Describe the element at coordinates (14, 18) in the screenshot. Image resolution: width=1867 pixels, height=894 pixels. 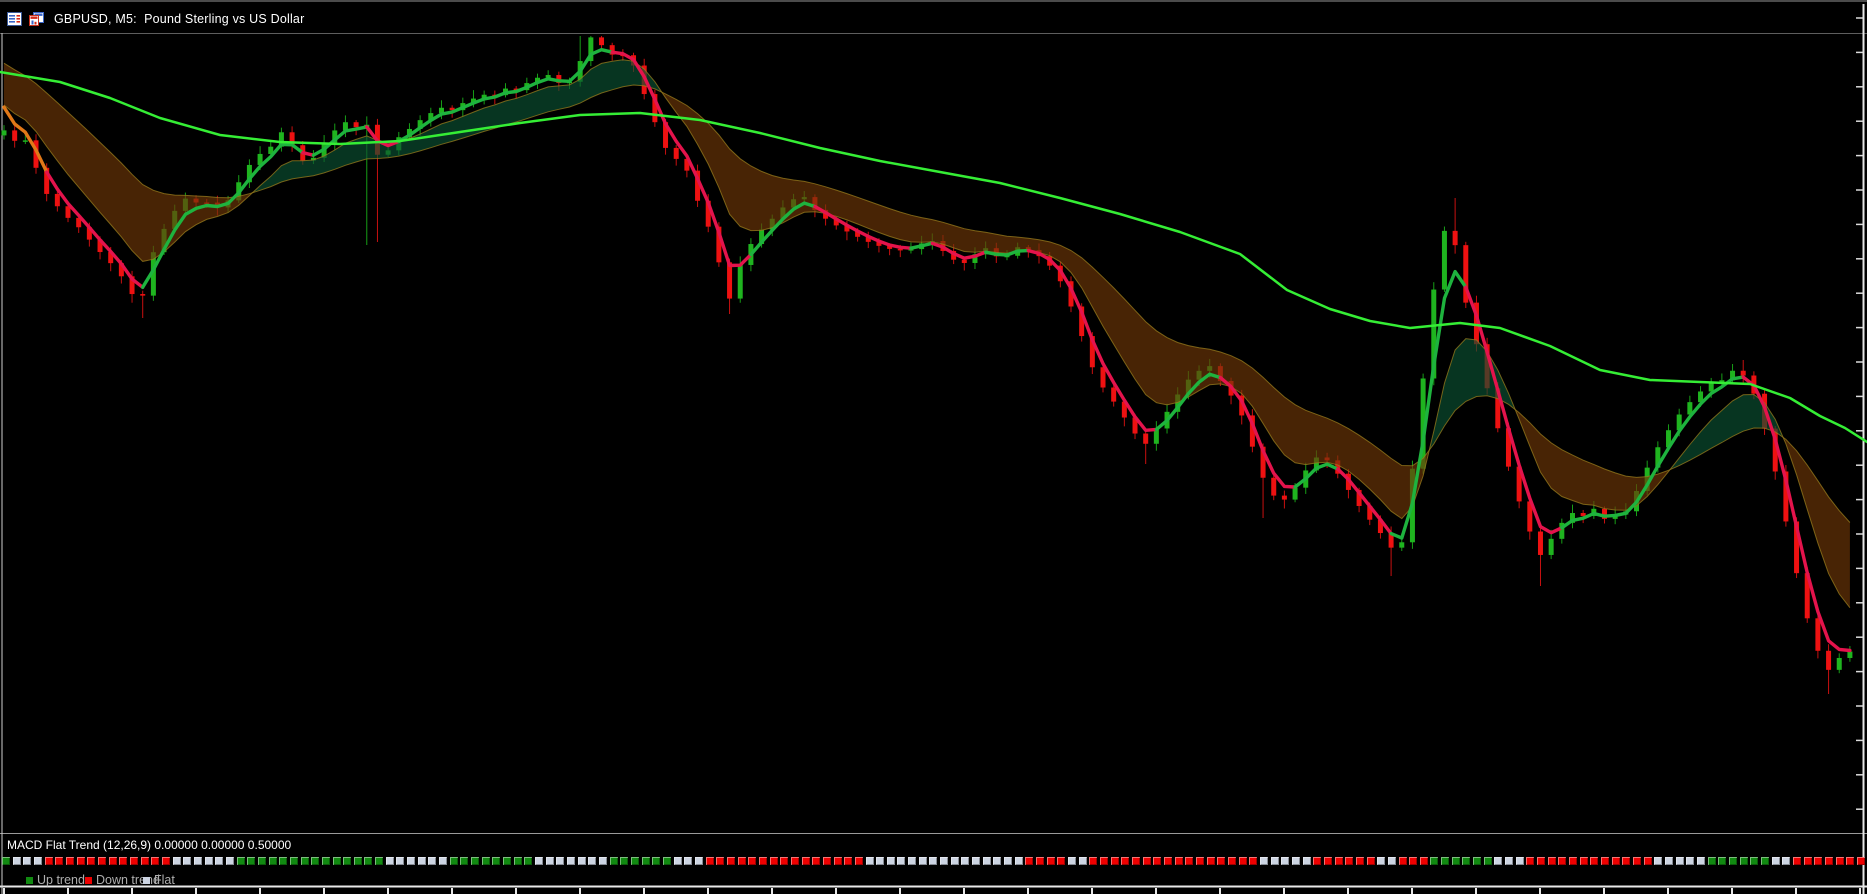
I see `market-watch-icon` at that location.